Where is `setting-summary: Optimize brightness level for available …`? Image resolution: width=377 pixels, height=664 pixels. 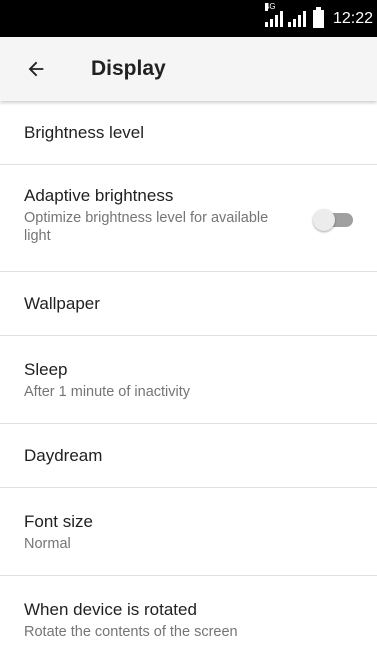 setting-summary: Optimize brightness level for available … is located at coordinates (146, 227).